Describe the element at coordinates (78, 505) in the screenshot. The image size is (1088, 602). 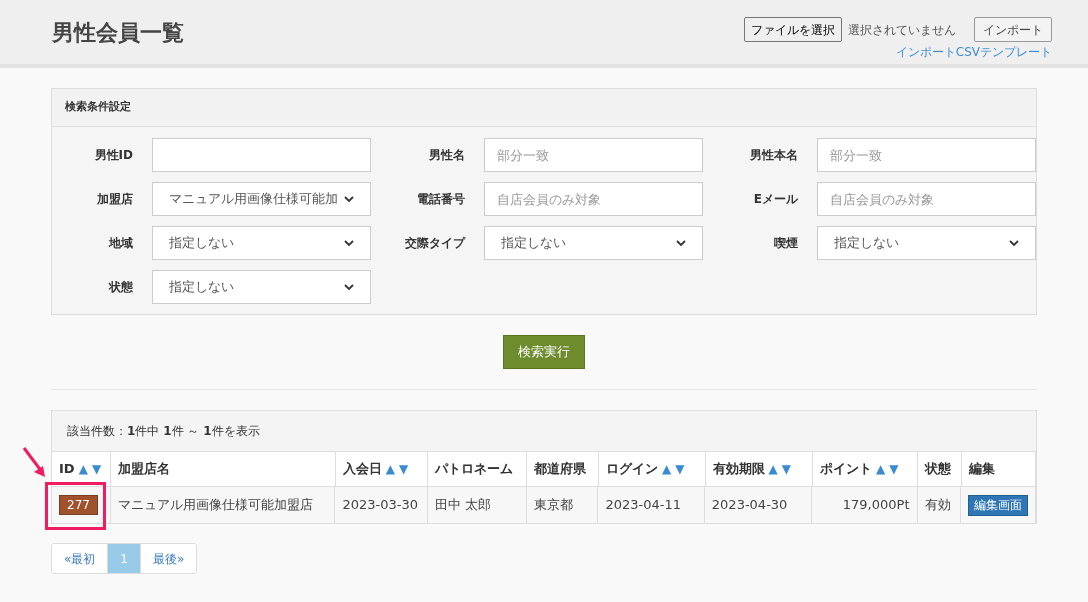
I see `id-badge: 277` at that location.